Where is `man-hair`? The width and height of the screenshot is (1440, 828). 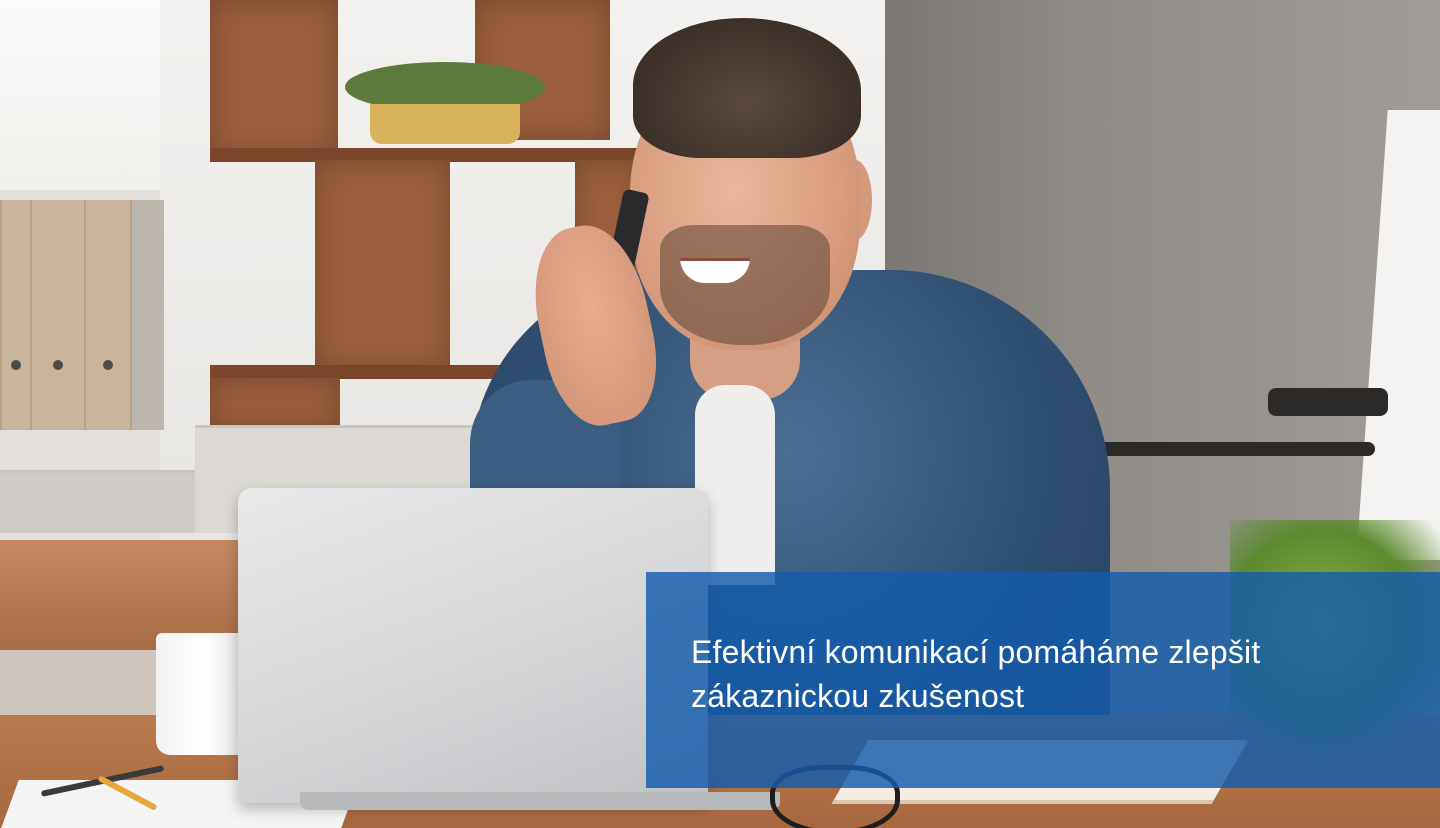 man-hair is located at coordinates (747, 88).